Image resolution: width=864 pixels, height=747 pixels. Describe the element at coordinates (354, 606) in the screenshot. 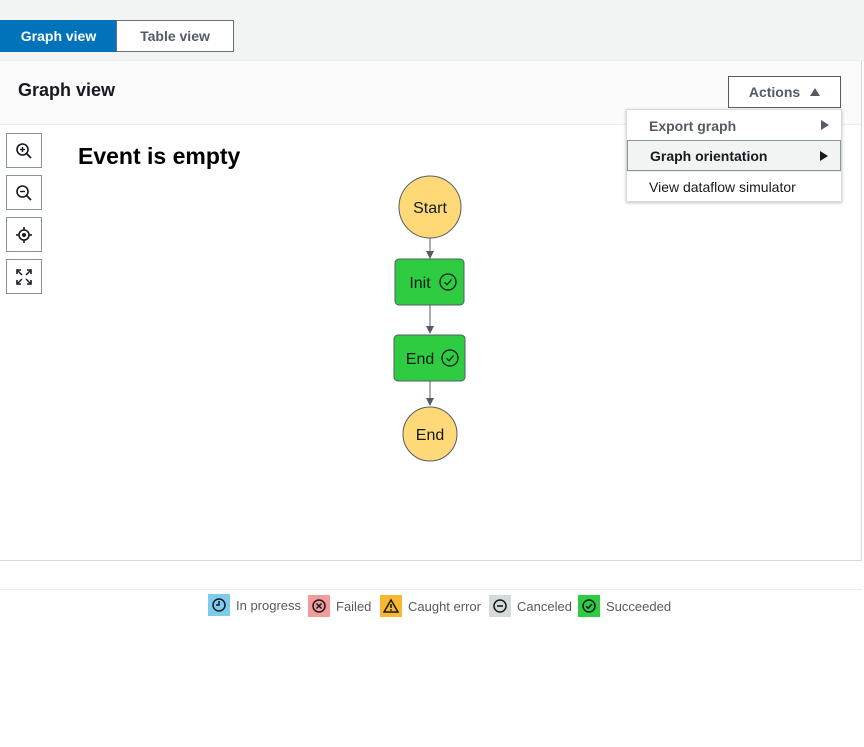

I see `legend-label: Failed` at that location.